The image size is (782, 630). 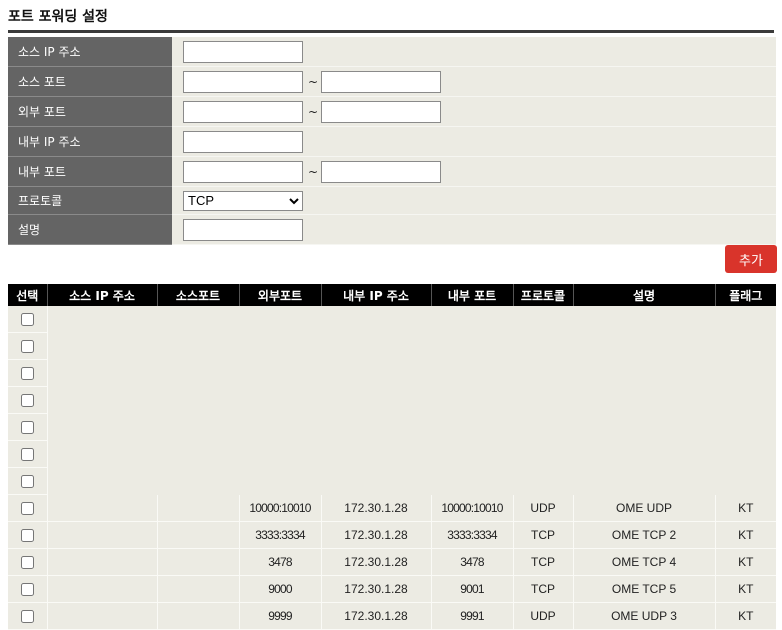 I want to click on description-cell: OME TCP 4, so click(x=644, y=562).